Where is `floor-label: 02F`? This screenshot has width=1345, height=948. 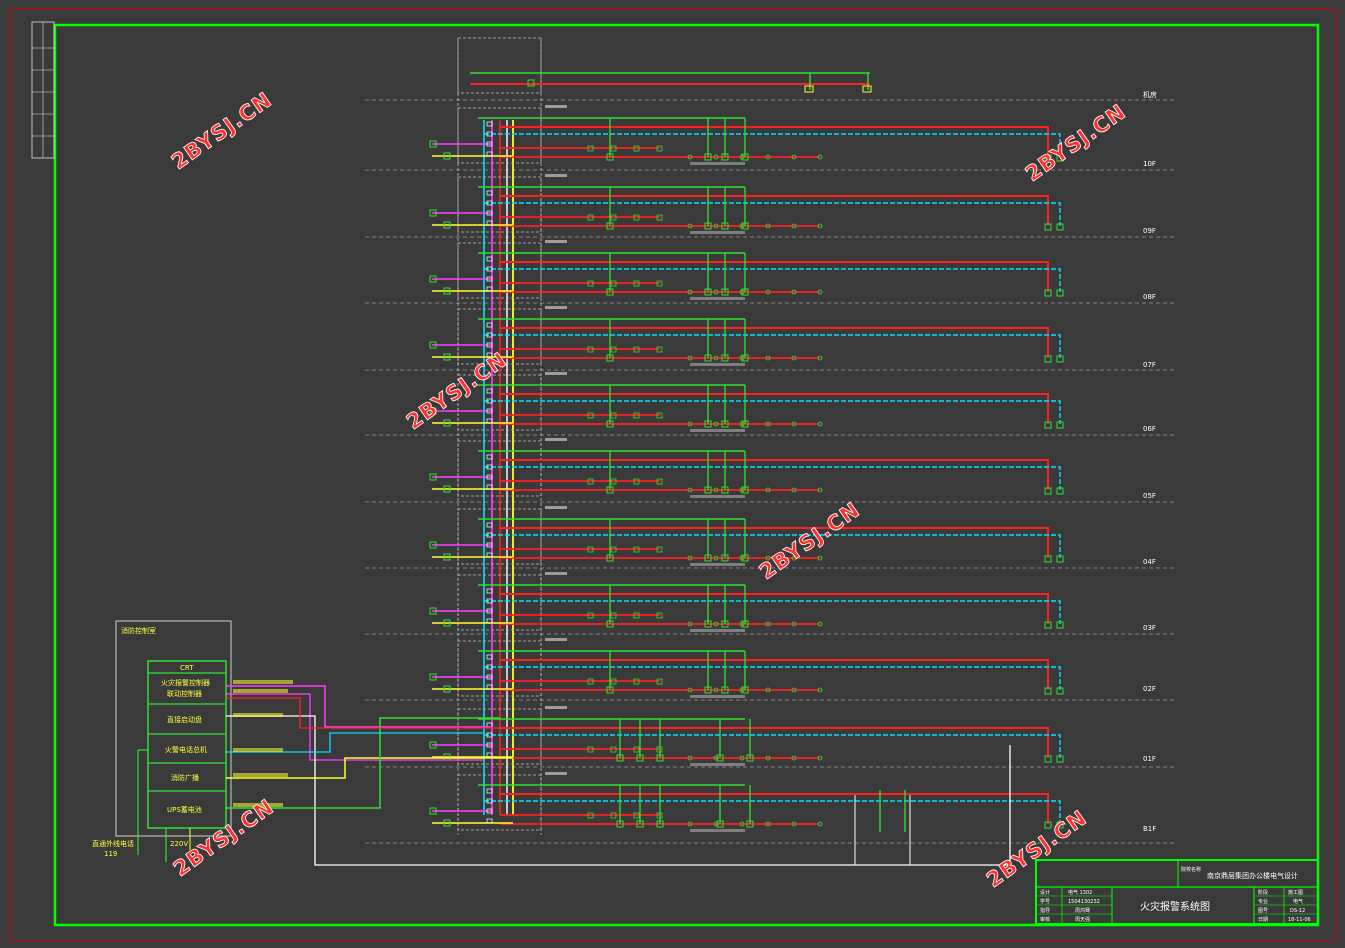
floor-label: 02F is located at coordinates (1149, 689).